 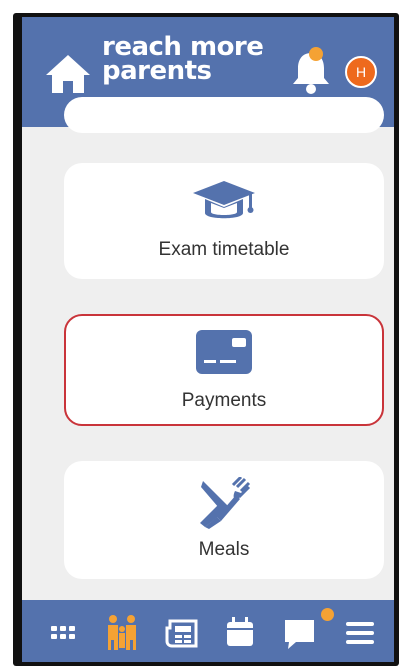 I want to click on nav-chat-button, so click(x=300, y=632).